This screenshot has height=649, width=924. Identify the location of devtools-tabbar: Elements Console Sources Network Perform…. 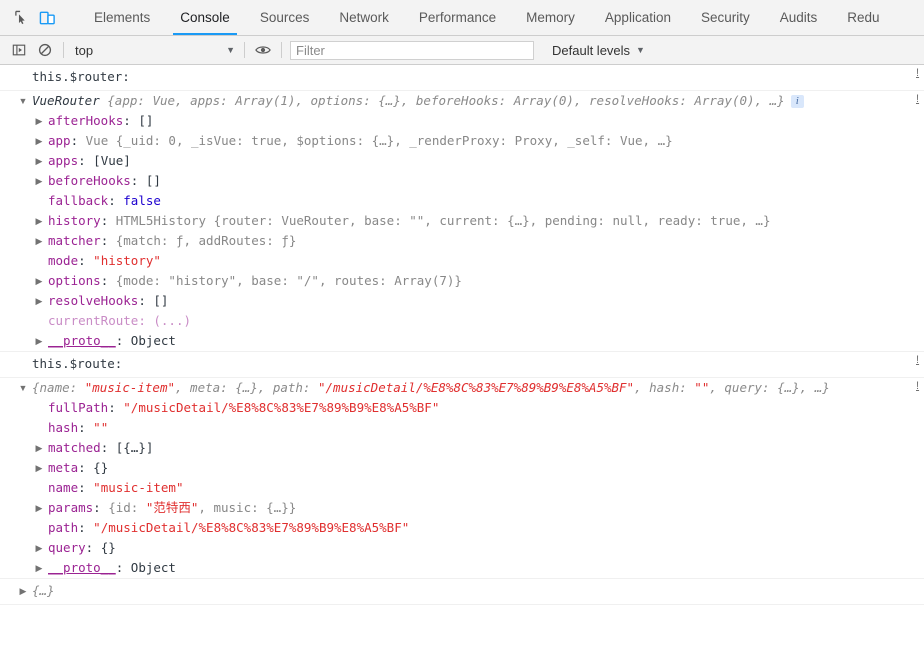
(462, 18).